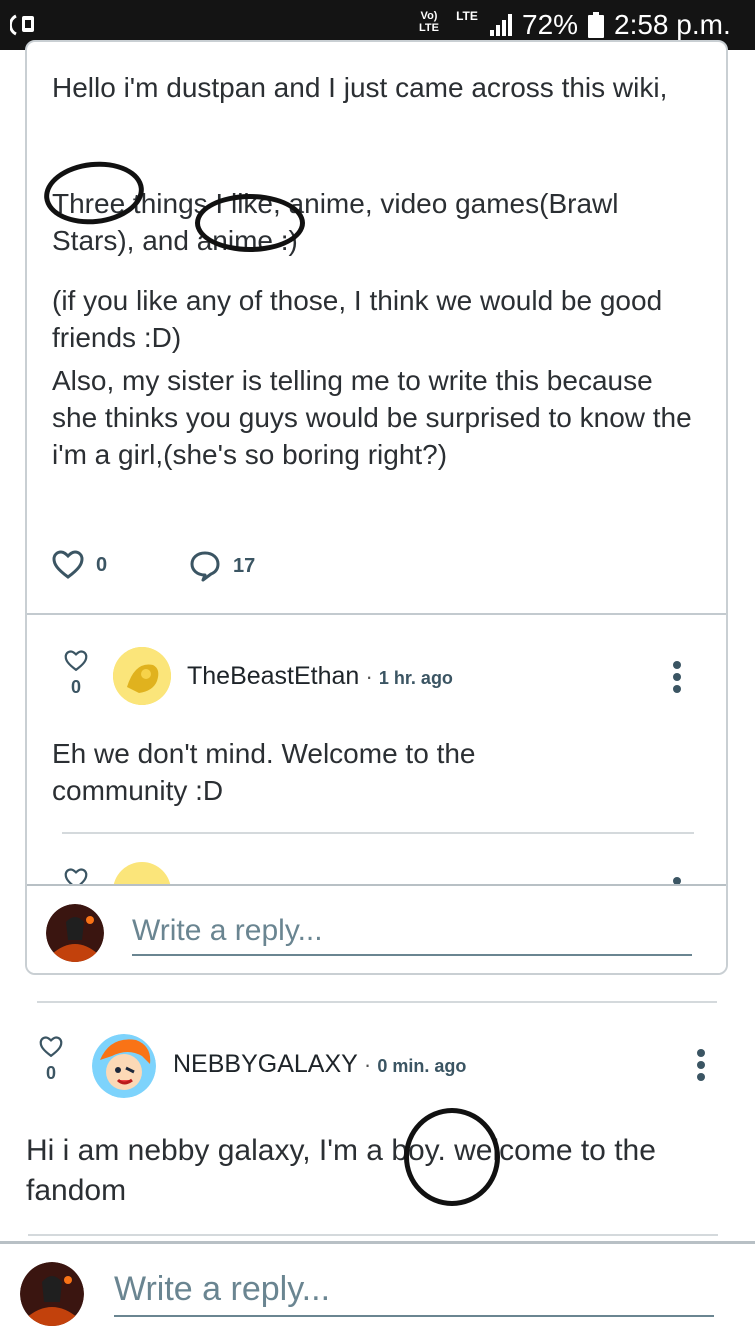  I want to click on comment-author: TheBeastEthan, so click(273, 676).